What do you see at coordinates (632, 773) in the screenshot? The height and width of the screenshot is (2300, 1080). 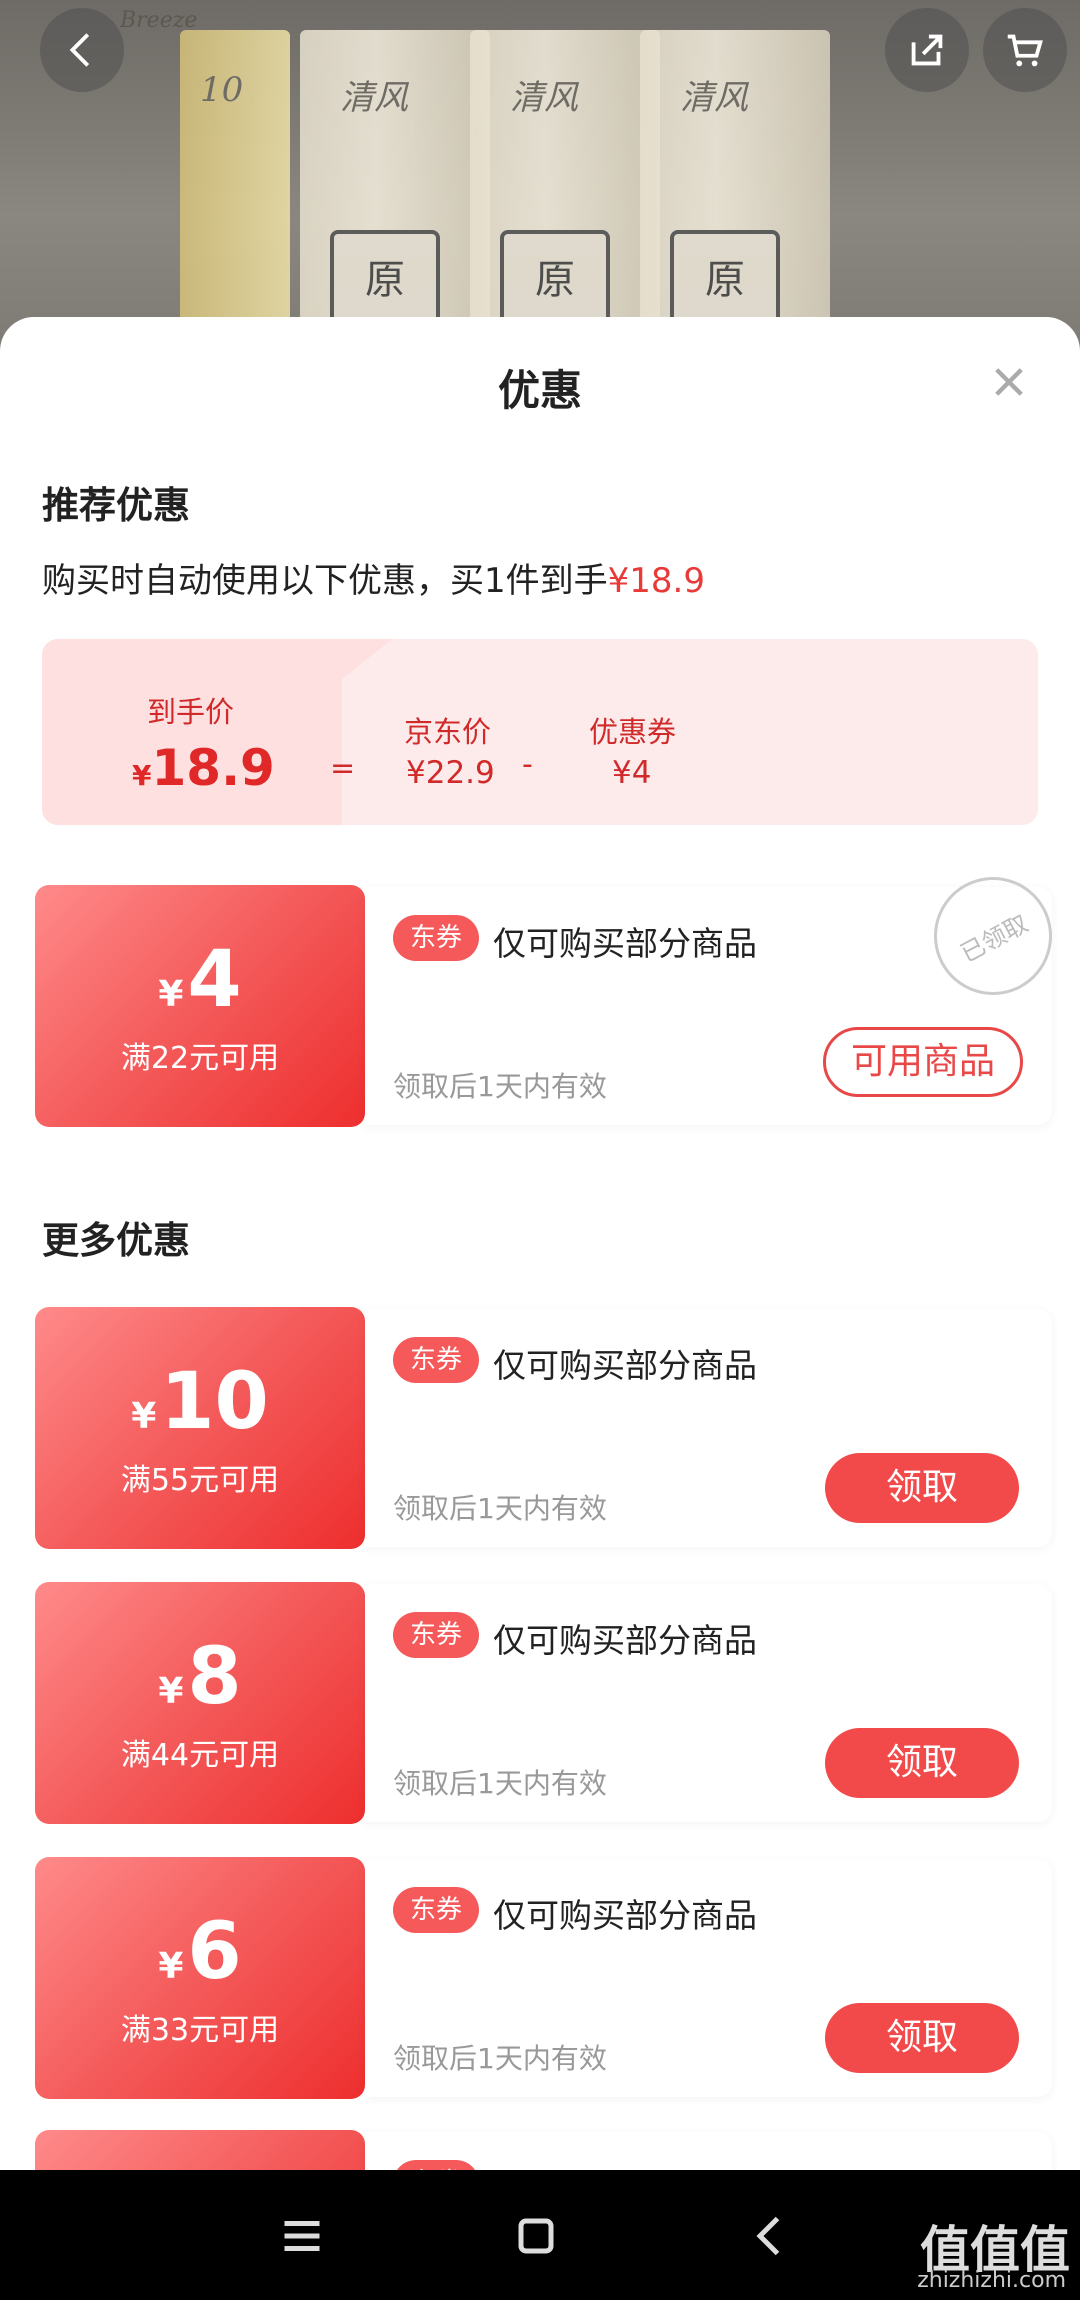 I see `coupon-discount-value: ¥4` at bounding box center [632, 773].